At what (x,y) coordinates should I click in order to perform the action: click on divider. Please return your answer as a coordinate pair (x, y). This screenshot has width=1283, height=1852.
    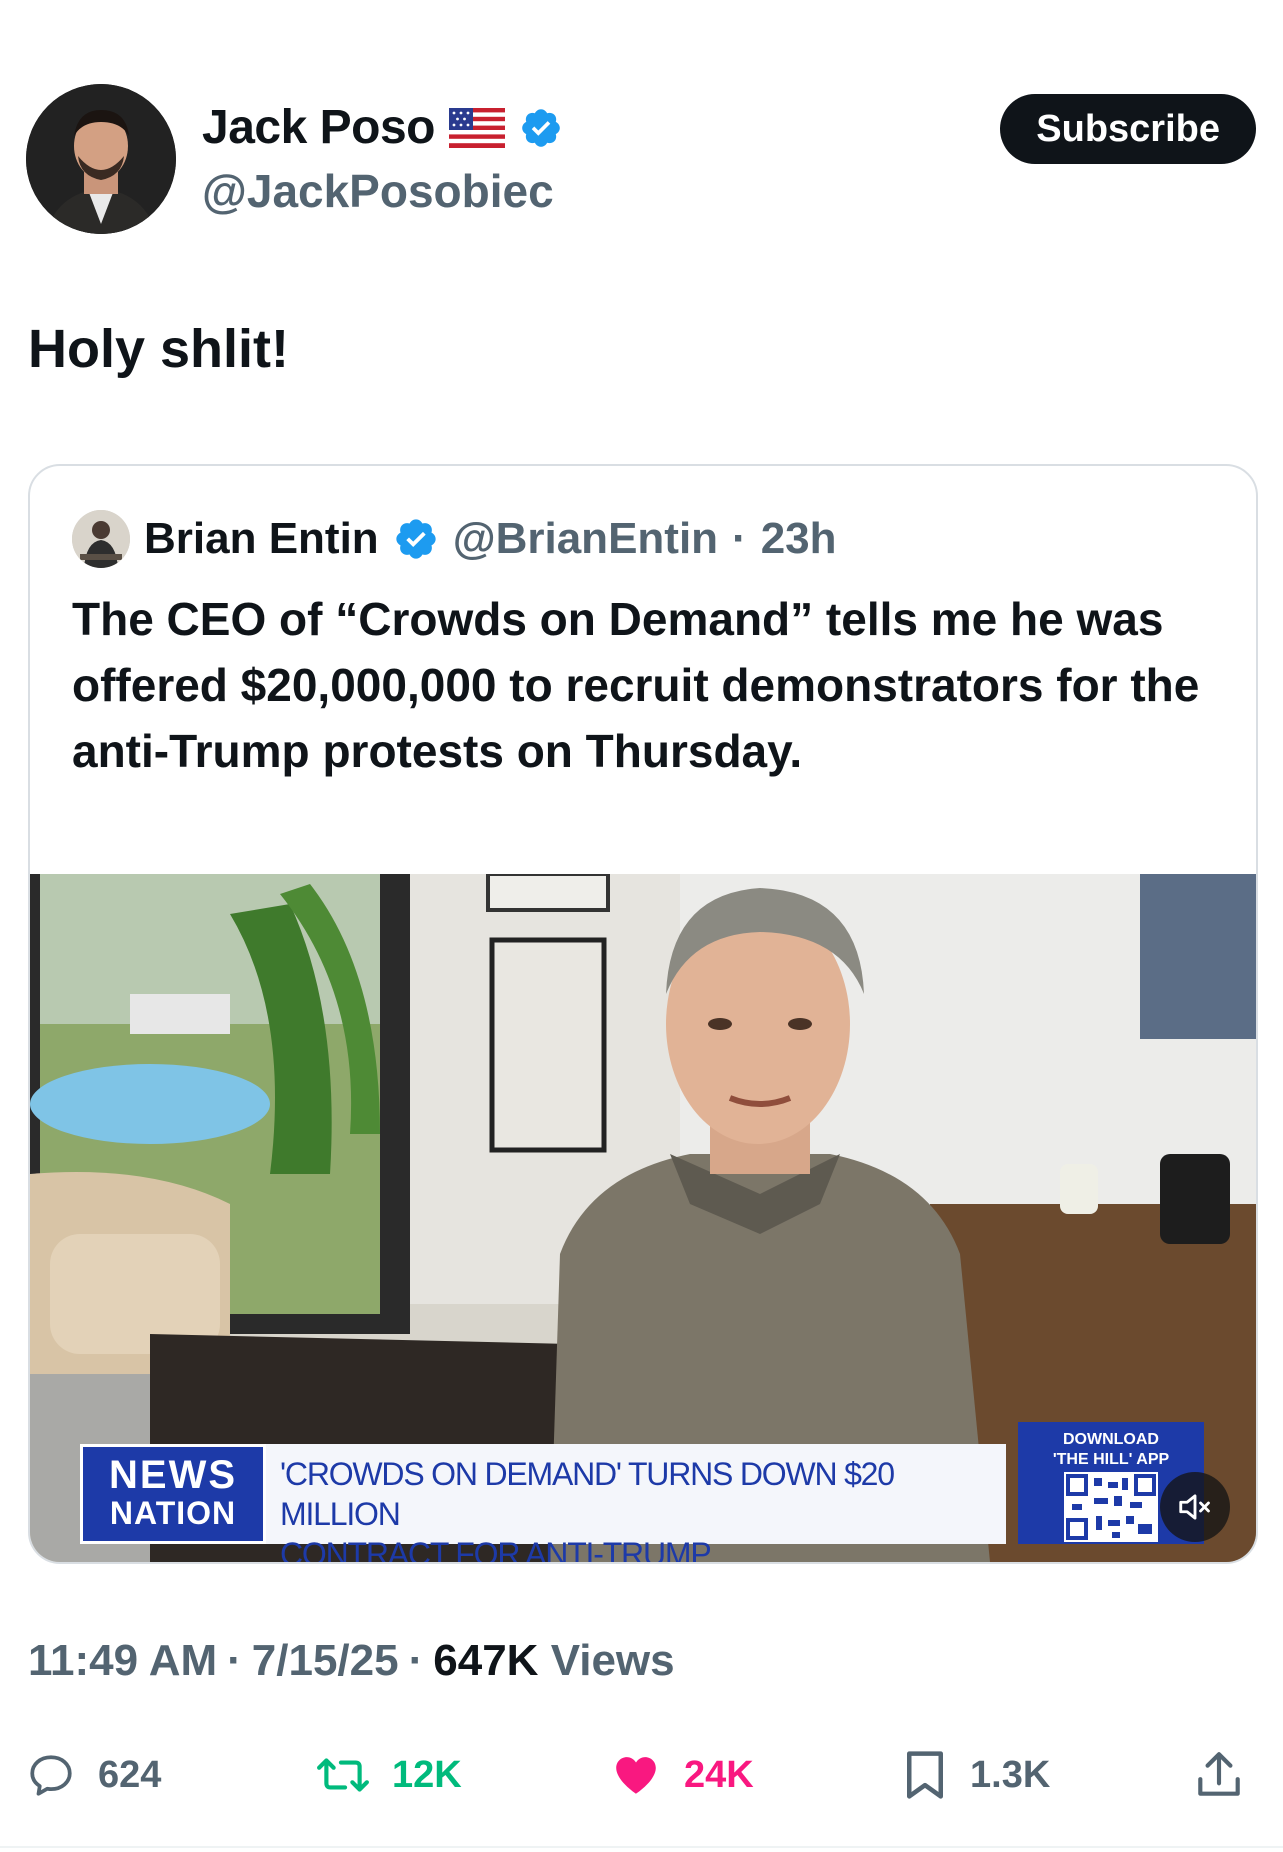
    Looking at the image, I should click on (641, 1847).